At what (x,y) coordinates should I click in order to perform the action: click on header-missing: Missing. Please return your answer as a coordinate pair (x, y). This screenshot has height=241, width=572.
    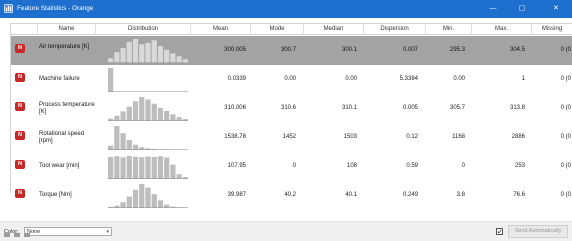
    Looking at the image, I should click on (552, 29).